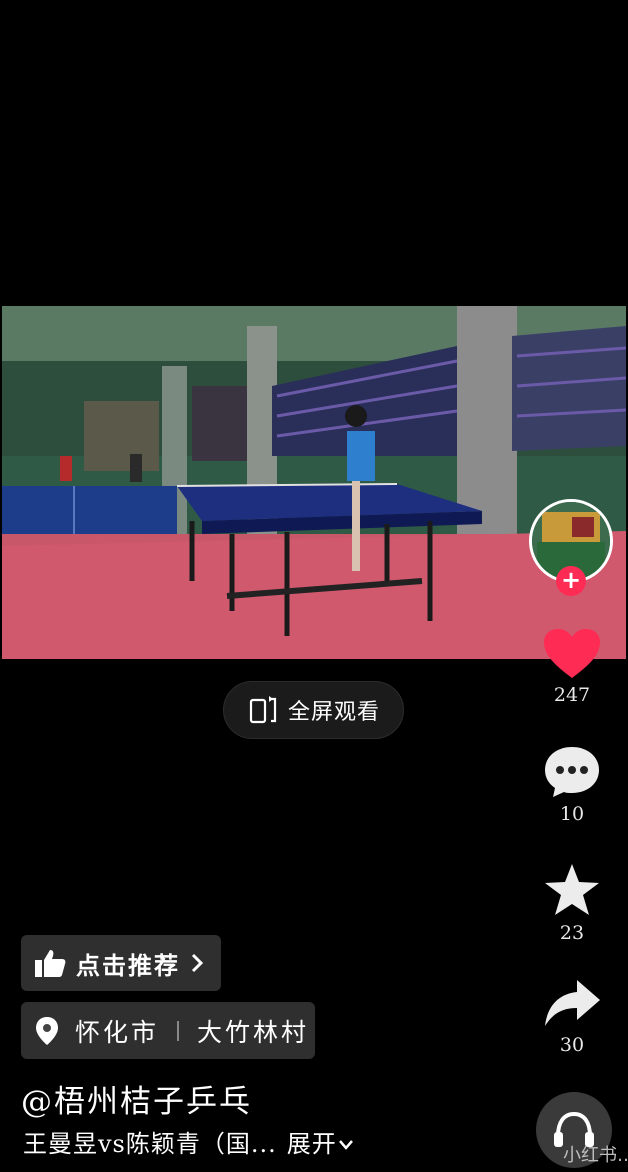 This screenshot has height=1172, width=628. What do you see at coordinates (263, 710) in the screenshot?
I see `rotate-screen-icon` at bounding box center [263, 710].